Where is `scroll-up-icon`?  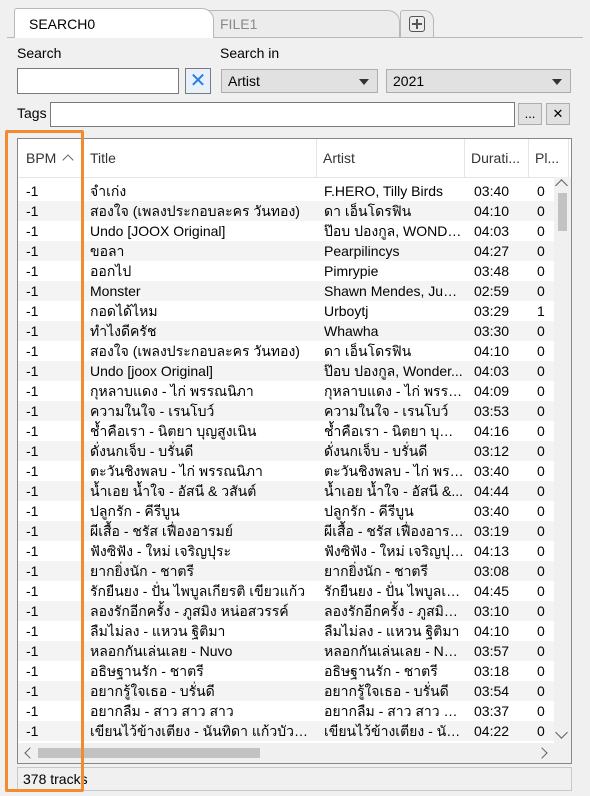
scroll-up-icon is located at coordinates (561, 185).